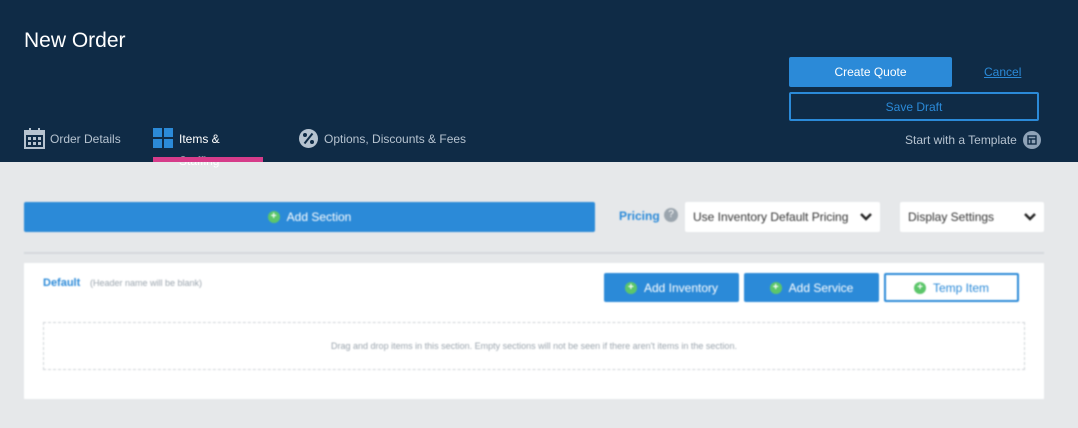  I want to click on temp-item-button: + Temp Item, so click(951, 287).